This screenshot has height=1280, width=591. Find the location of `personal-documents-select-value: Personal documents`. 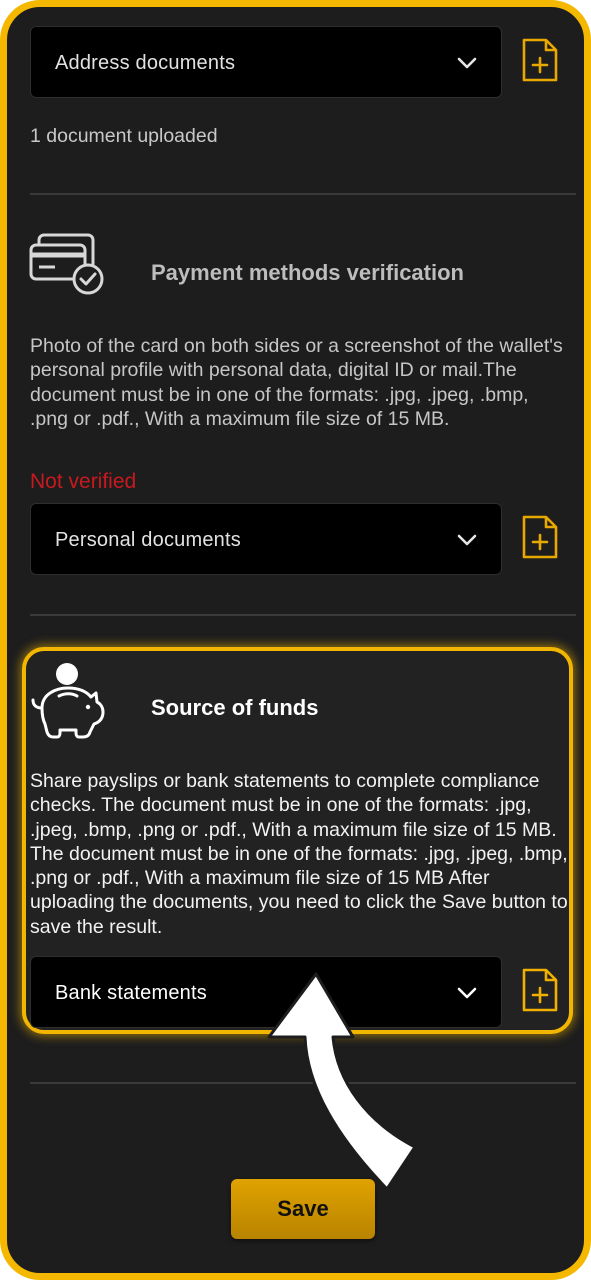

personal-documents-select-value: Personal documents is located at coordinates (148, 540).